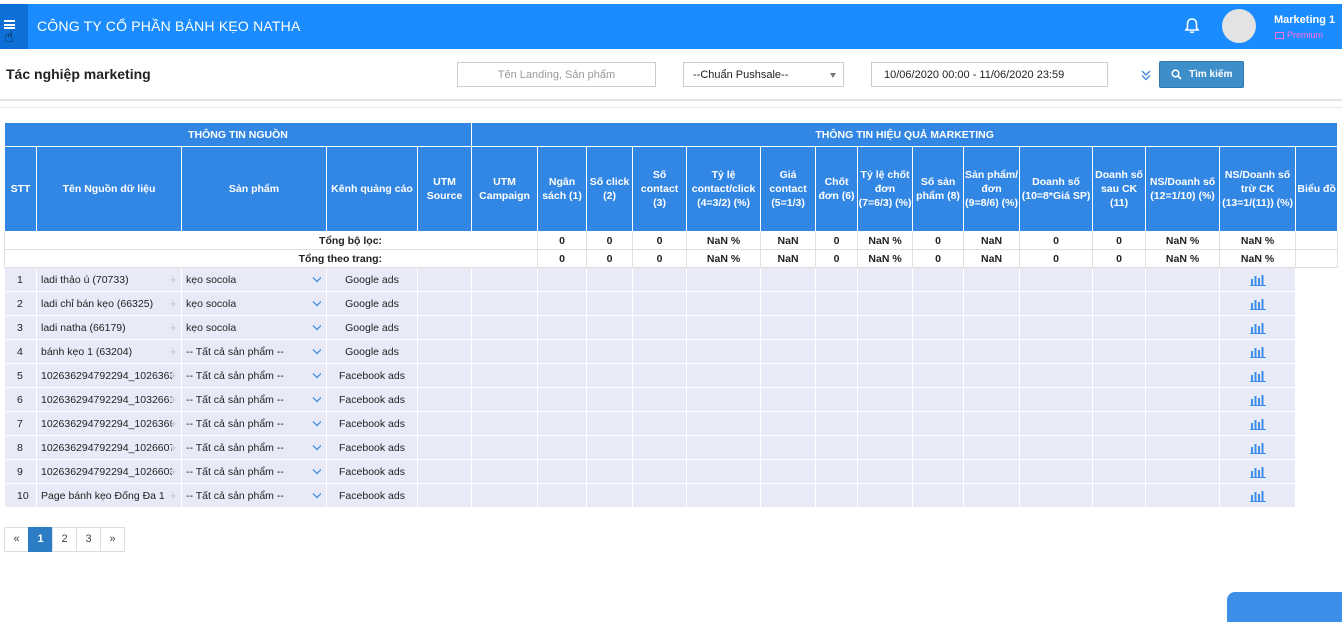 This screenshot has height=622, width=1342. What do you see at coordinates (763, 74) in the screenshot?
I see `pushsale-select: --Chuẩn Pushsale--` at bounding box center [763, 74].